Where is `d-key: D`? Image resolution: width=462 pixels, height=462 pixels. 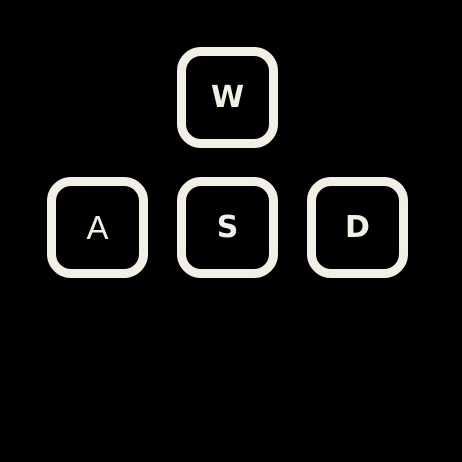
d-key: D is located at coordinates (357, 227).